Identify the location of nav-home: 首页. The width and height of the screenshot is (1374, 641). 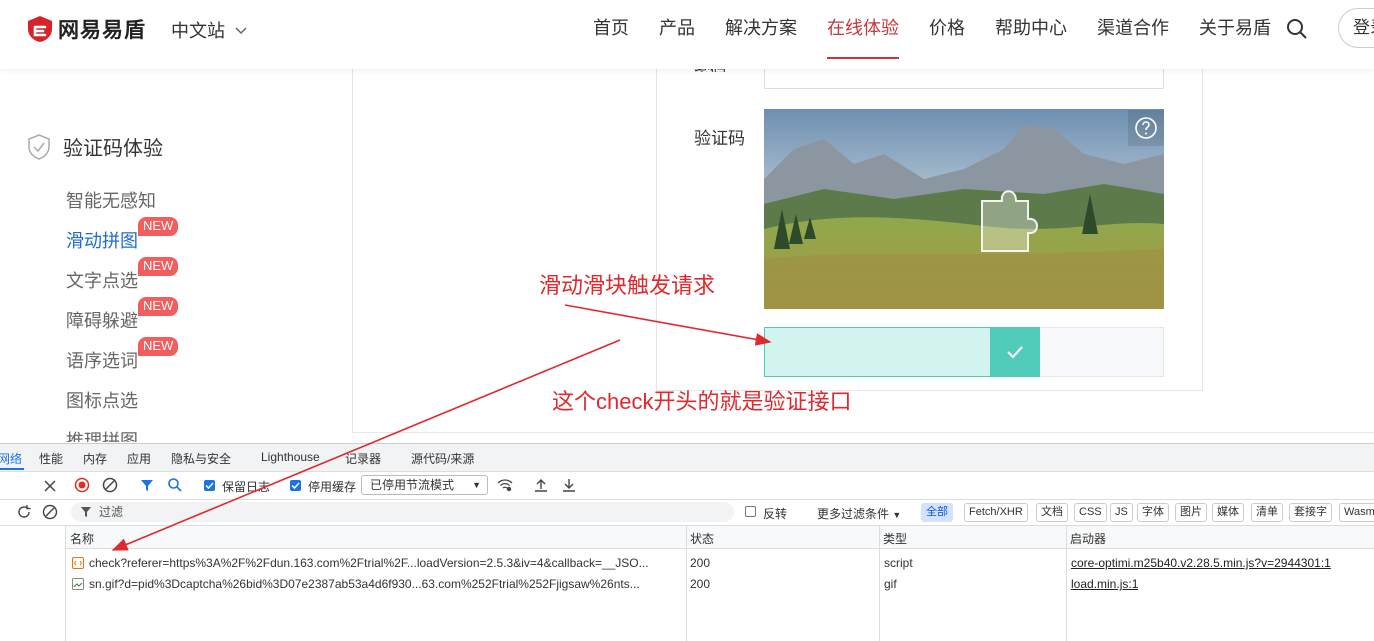
(611, 34).